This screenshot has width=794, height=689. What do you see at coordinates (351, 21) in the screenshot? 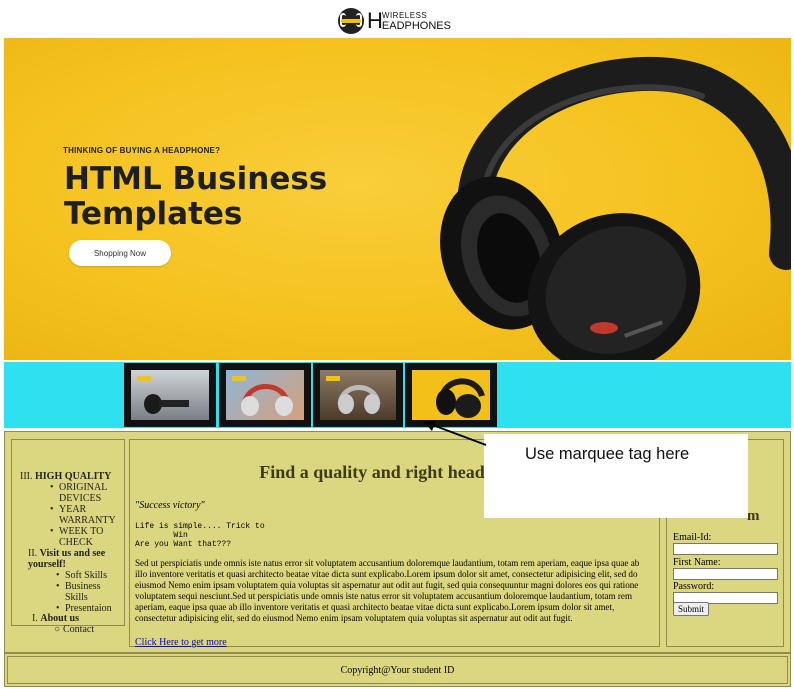
I see `headphone-logo-icon` at bounding box center [351, 21].